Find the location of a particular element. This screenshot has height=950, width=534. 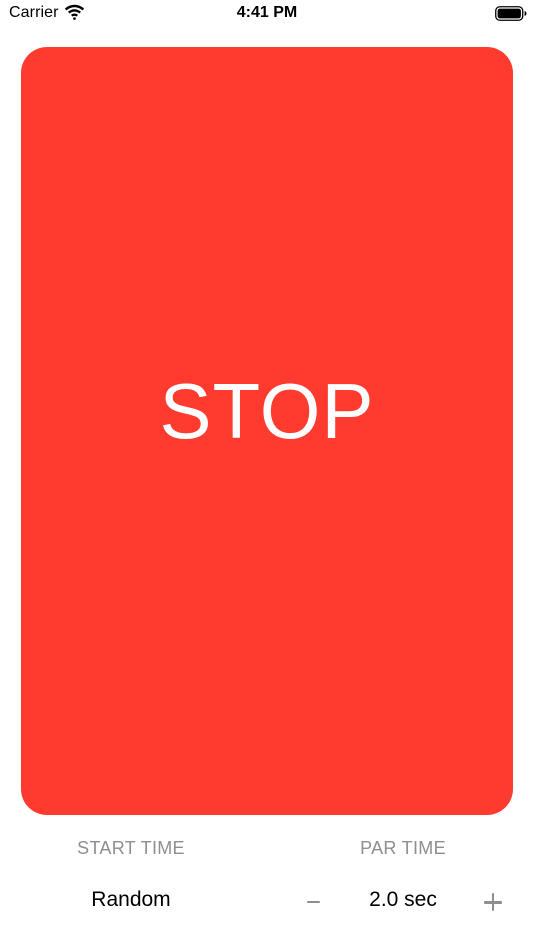

increase-par-time-button is located at coordinates (493, 902).